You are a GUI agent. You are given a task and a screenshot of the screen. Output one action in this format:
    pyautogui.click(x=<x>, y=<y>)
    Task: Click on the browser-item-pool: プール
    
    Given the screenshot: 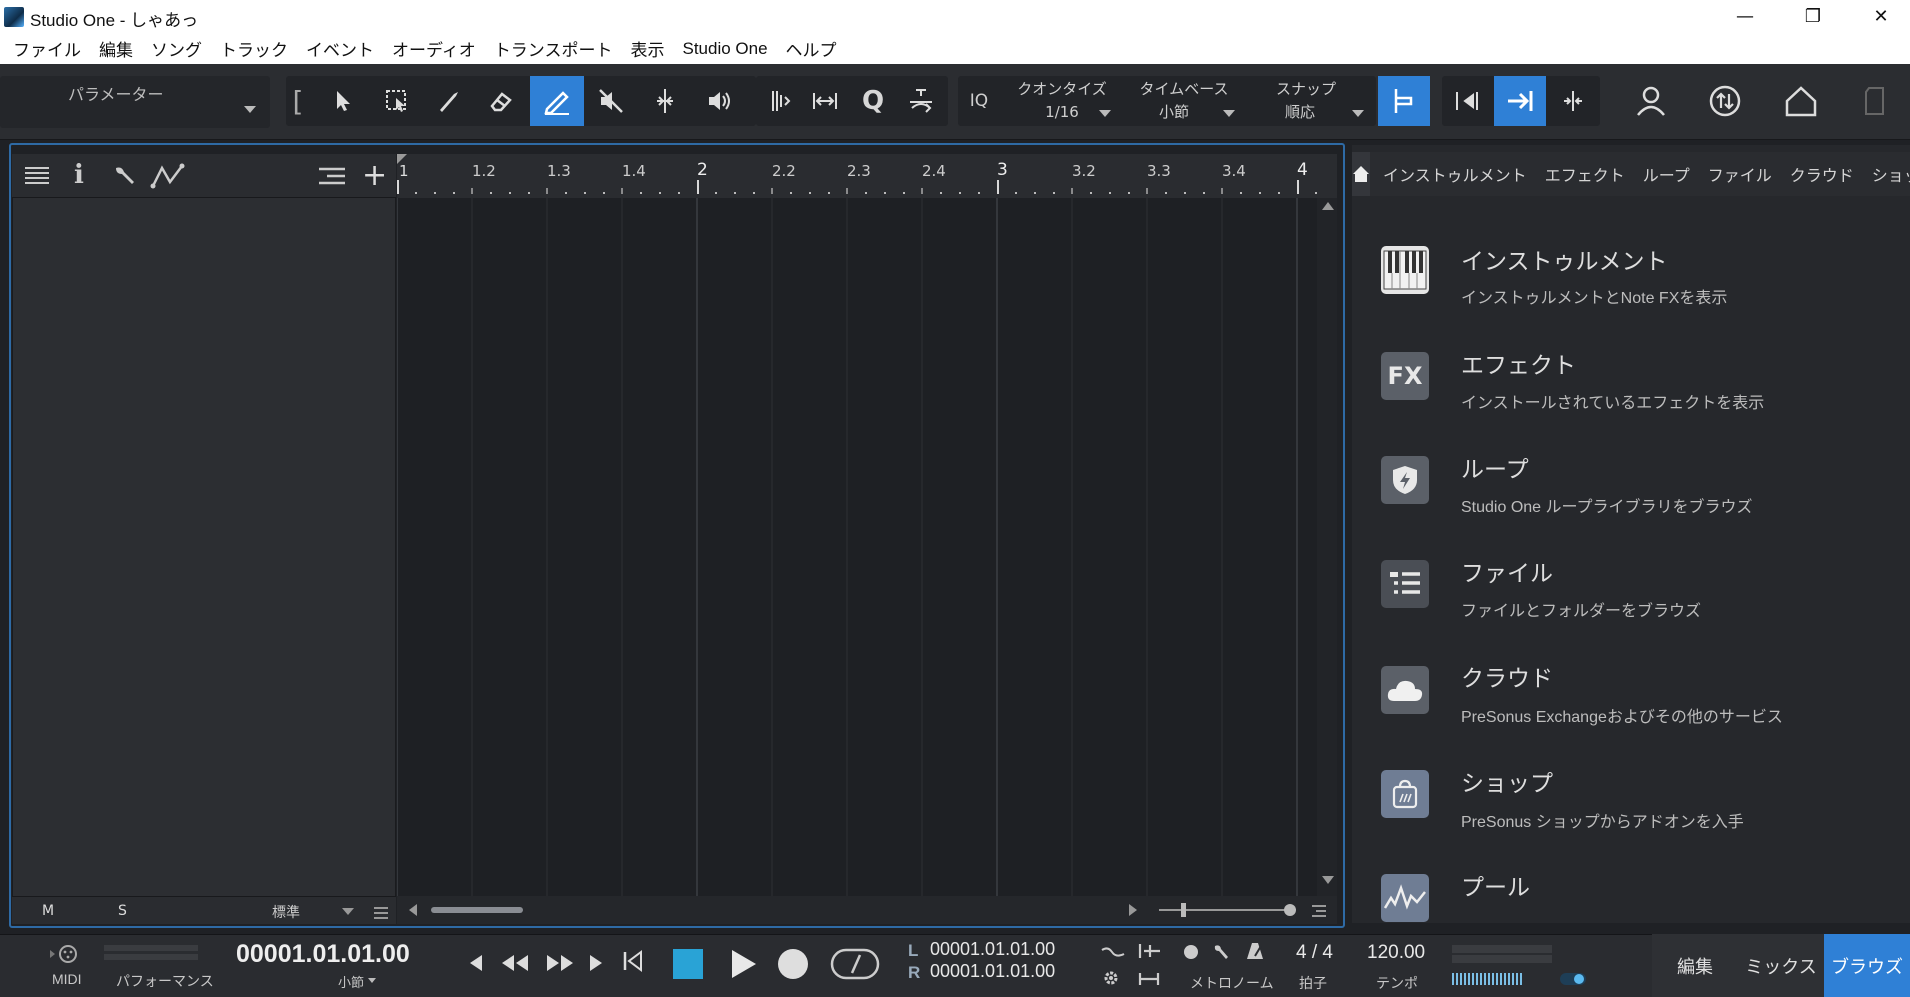 What is the action you would take?
    pyautogui.click(x=1627, y=892)
    